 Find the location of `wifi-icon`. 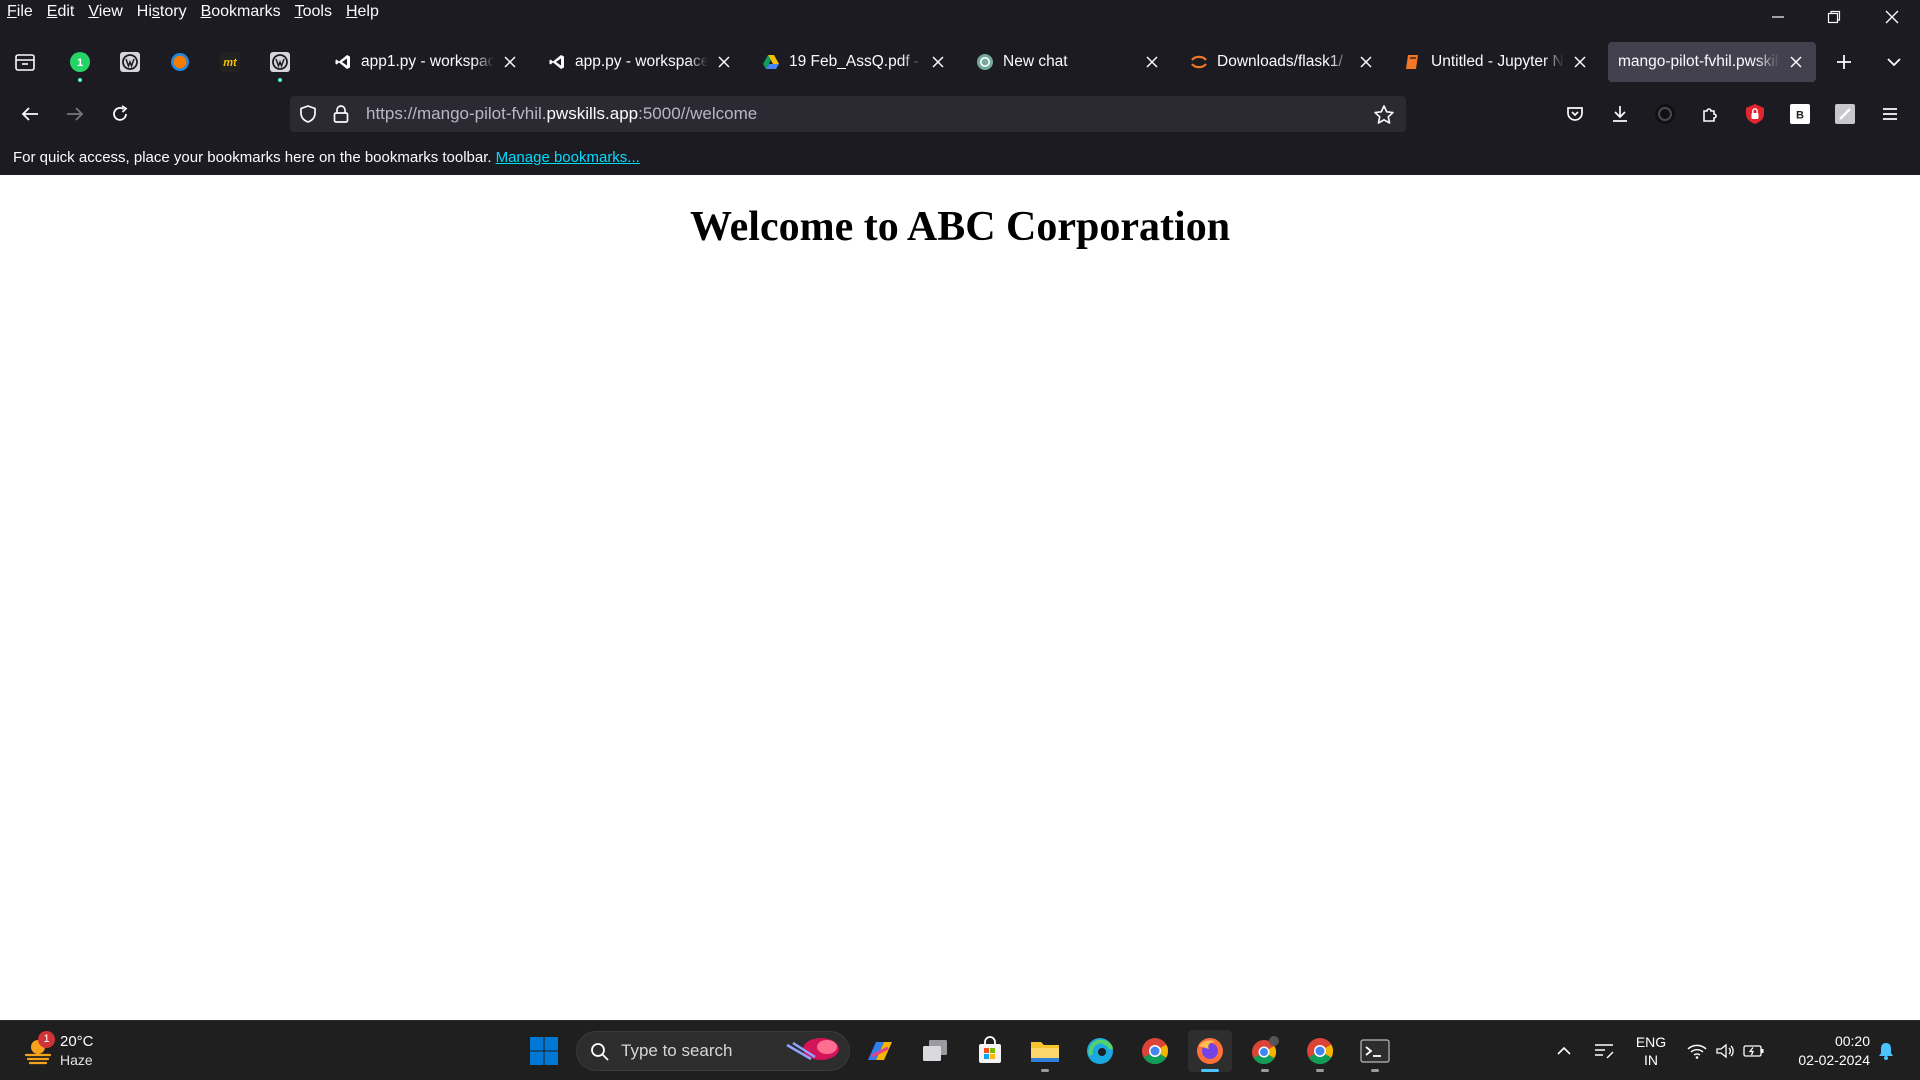

wifi-icon is located at coordinates (1697, 1051).